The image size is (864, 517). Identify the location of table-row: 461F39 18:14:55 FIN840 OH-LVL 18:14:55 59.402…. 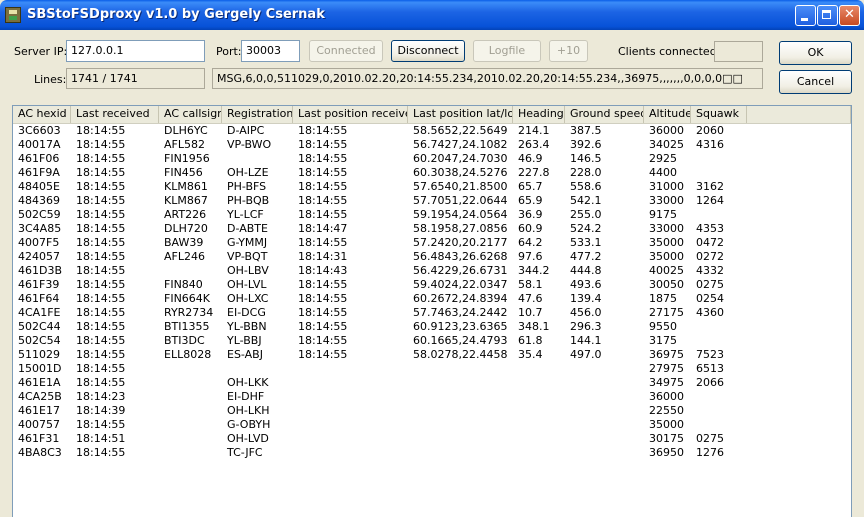
(432, 285).